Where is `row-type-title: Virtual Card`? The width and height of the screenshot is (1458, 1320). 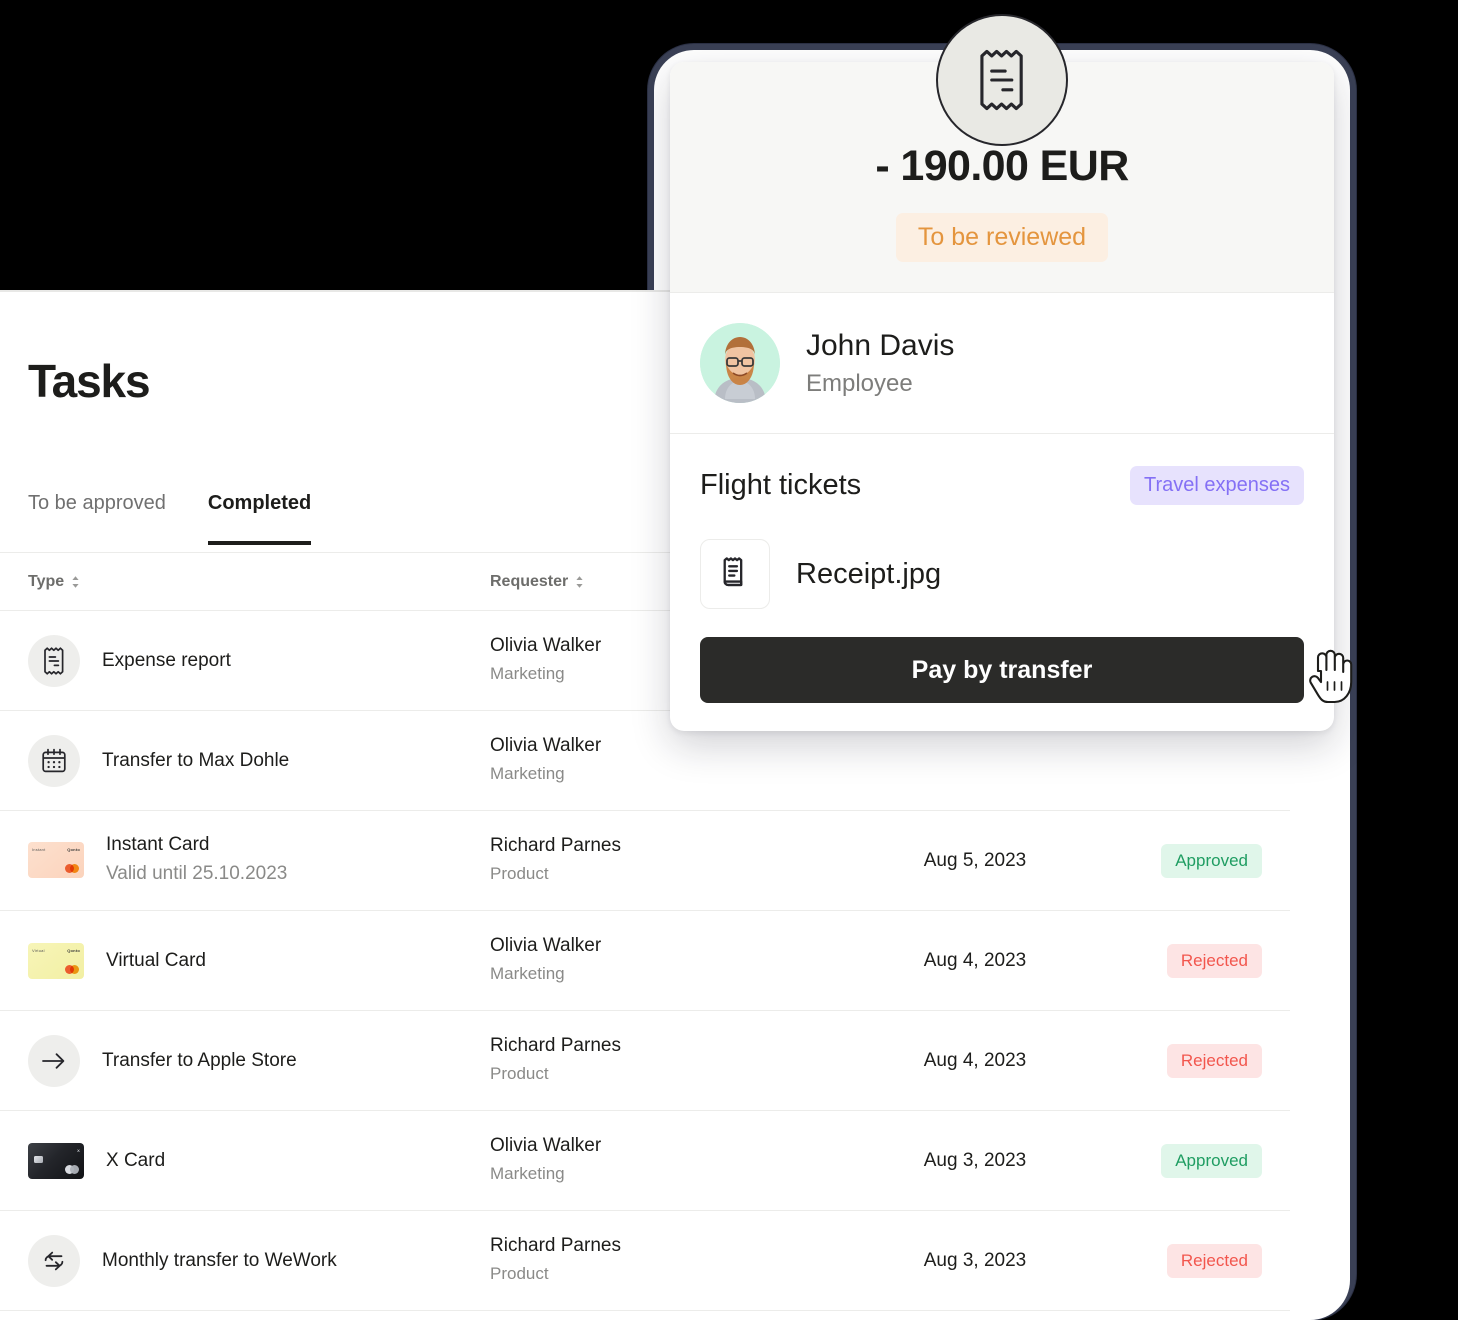 row-type-title: Virtual Card is located at coordinates (156, 960).